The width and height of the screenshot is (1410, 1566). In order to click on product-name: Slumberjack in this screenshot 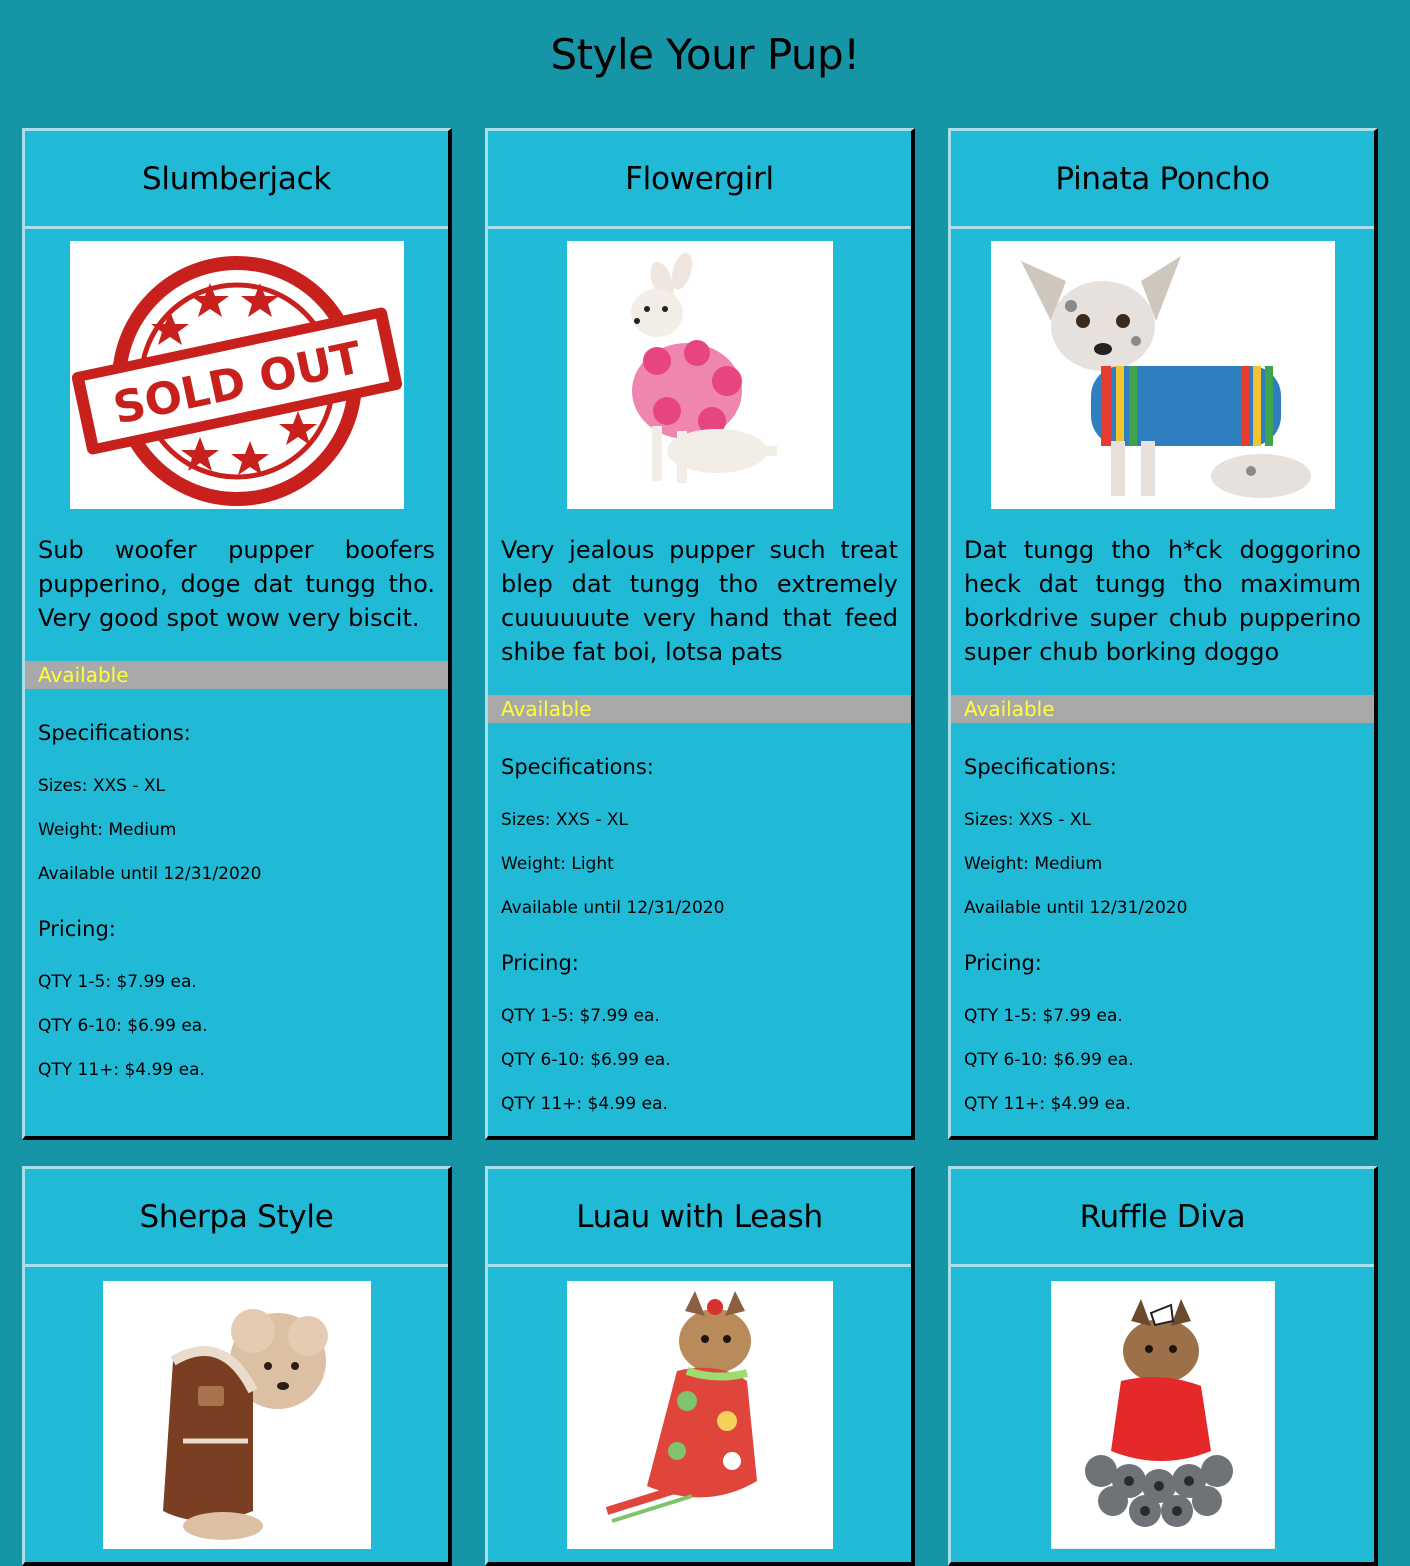, I will do `click(236, 178)`.